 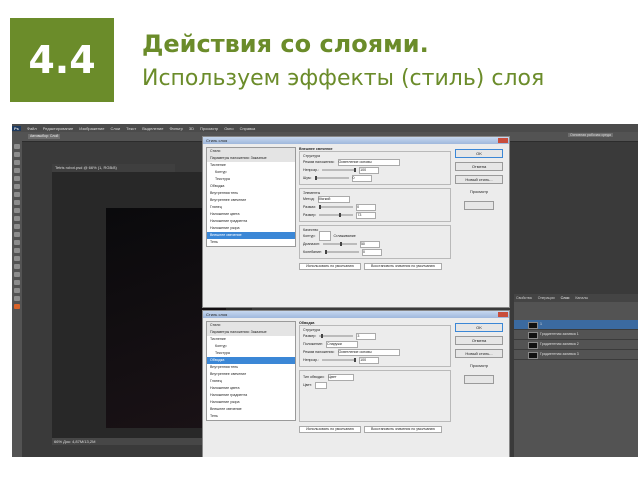 What do you see at coordinates (131, 128) in the screenshot?
I see `menu-text: Текст` at bounding box center [131, 128].